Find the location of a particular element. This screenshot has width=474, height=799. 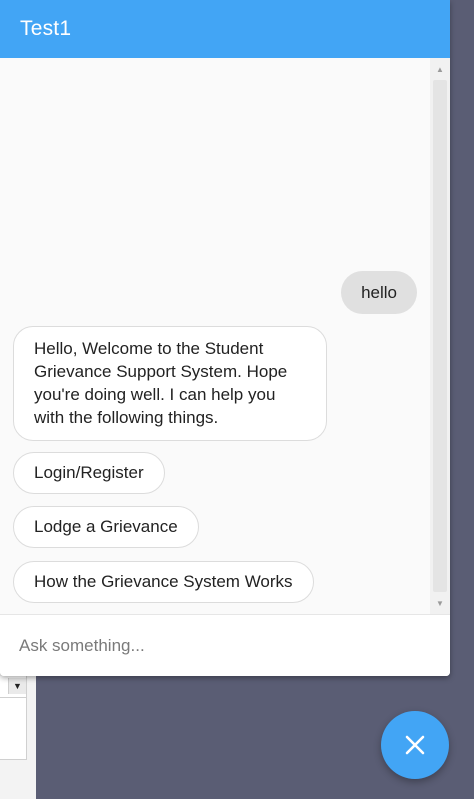

chat-header: Test1 is located at coordinates (225, 29).